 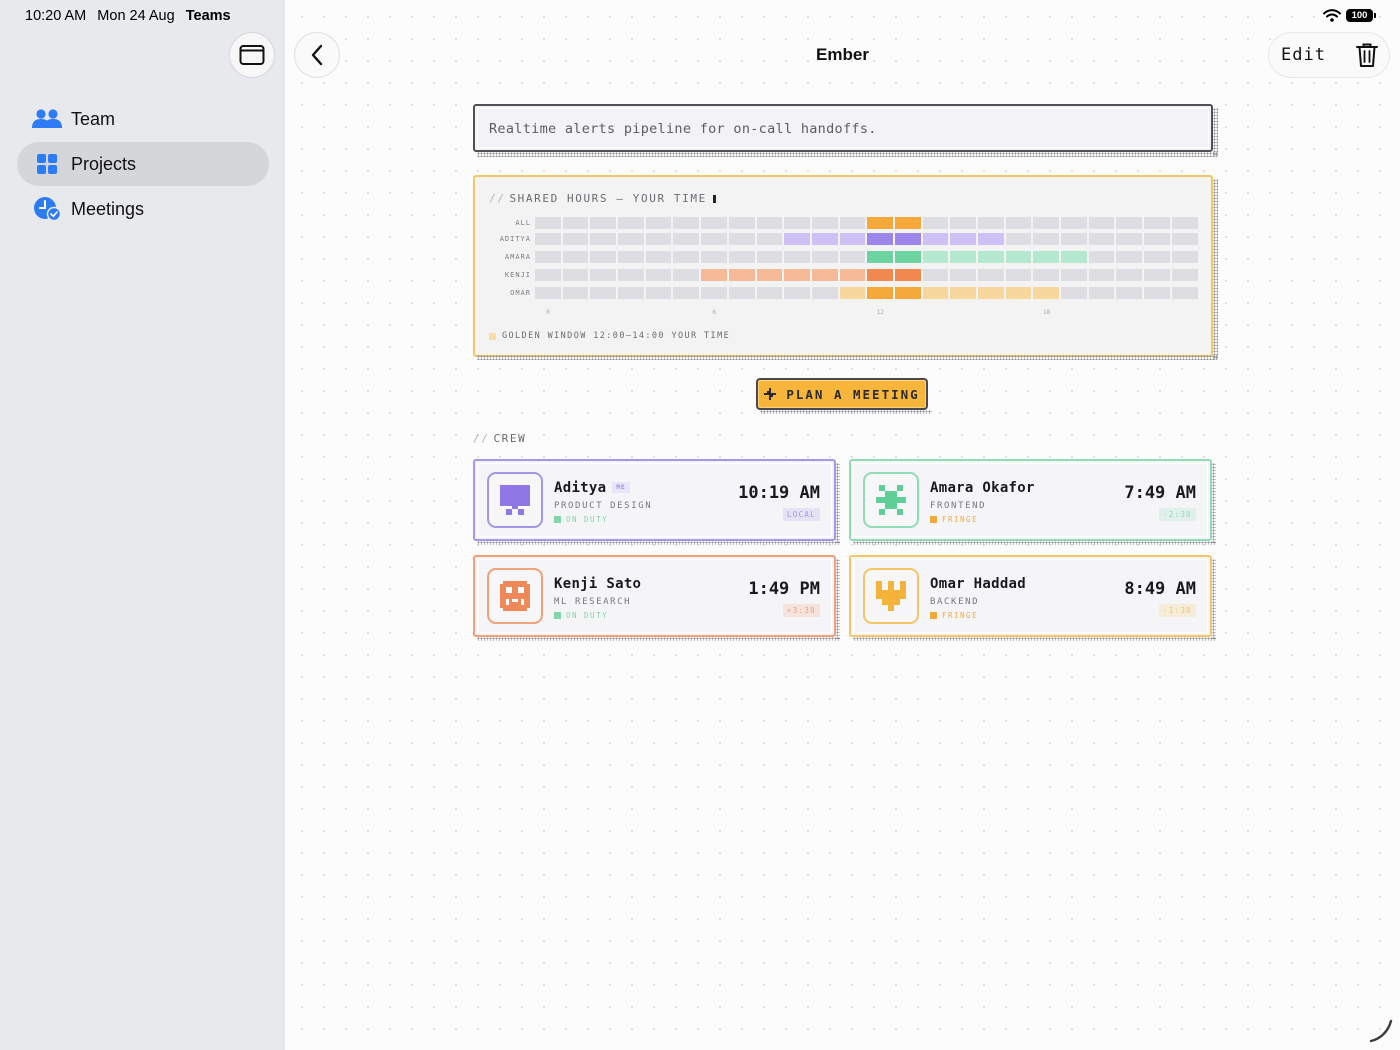 I want to click on sidebar-item-meetings: Meetings, so click(x=143, y=209).